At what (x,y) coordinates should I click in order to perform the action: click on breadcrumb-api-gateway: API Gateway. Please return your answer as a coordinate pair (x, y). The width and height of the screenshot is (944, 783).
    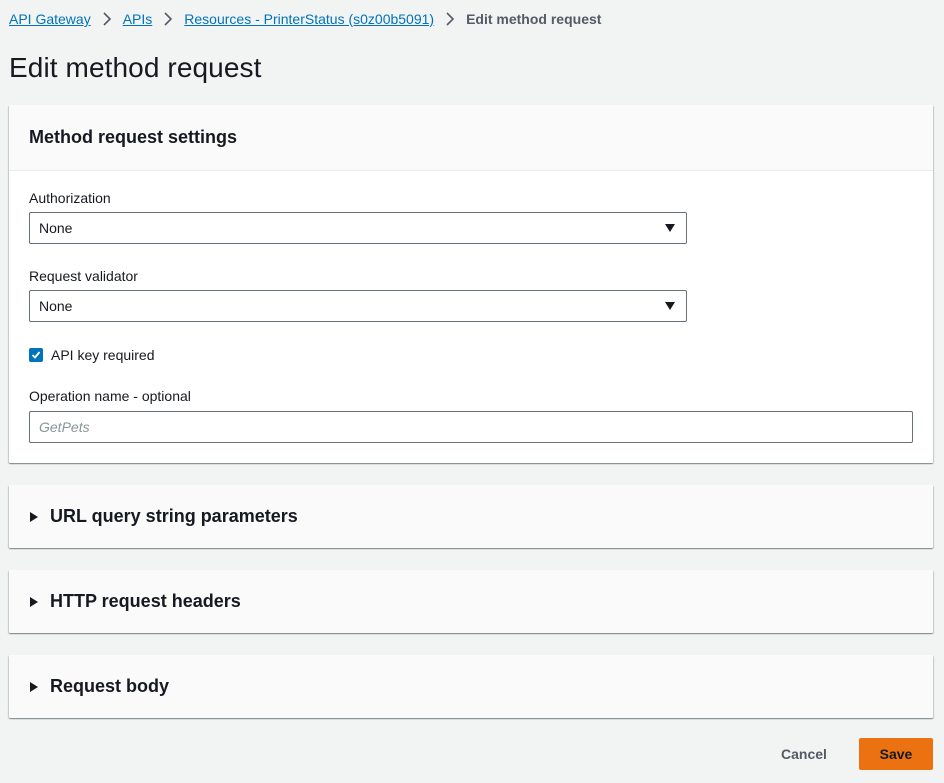
    Looking at the image, I should click on (50, 19).